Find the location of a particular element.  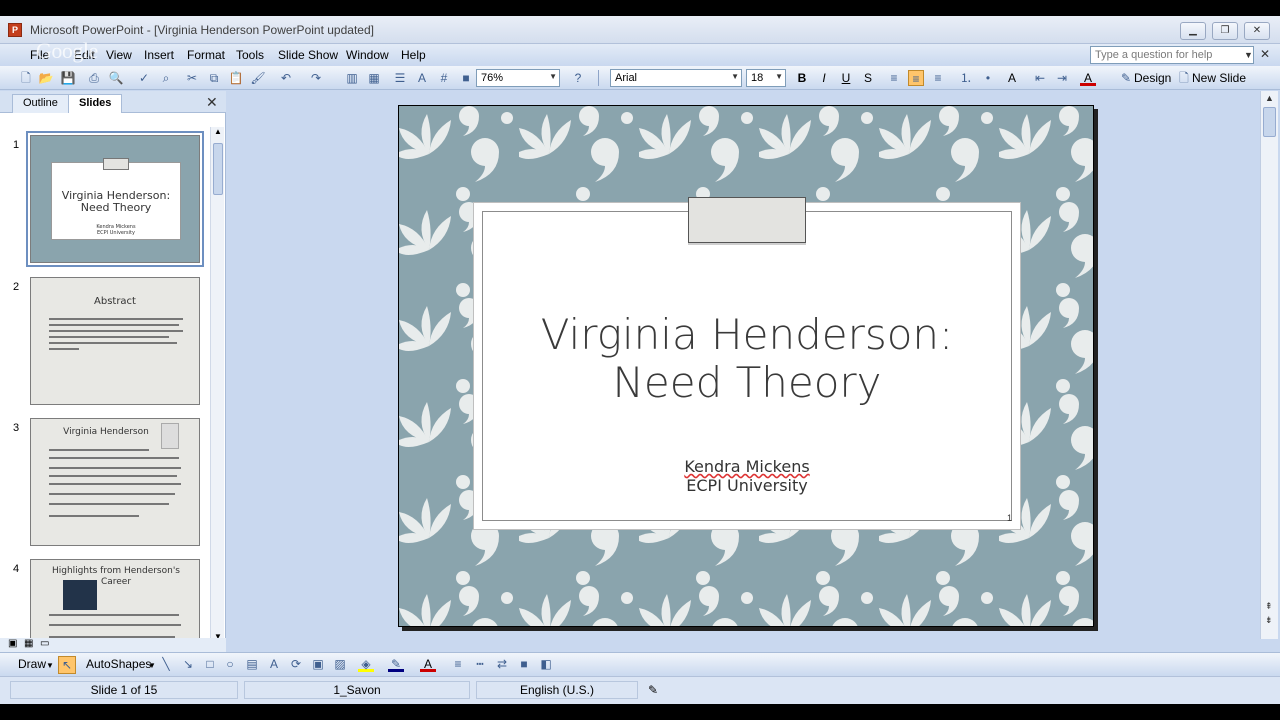

show-grid-icon: # is located at coordinates (444, 78).